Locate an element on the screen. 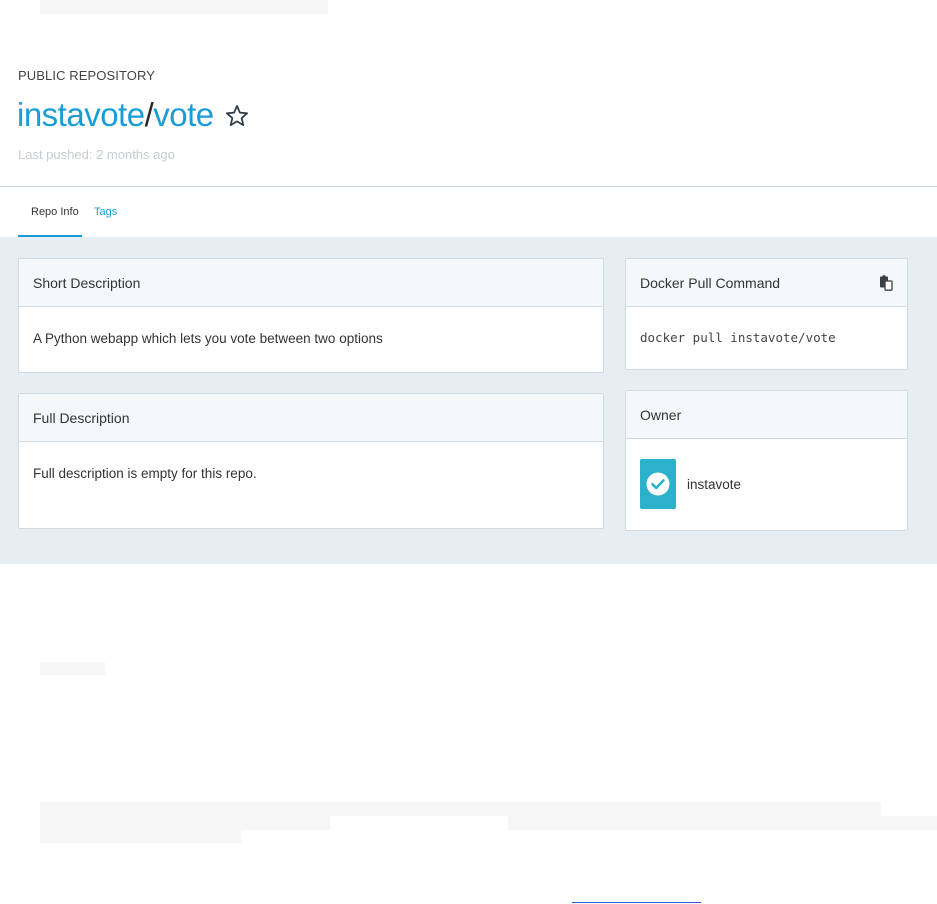 The width and height of the screenshot is (937, 904). avatar is located at coordinates (658, 484).